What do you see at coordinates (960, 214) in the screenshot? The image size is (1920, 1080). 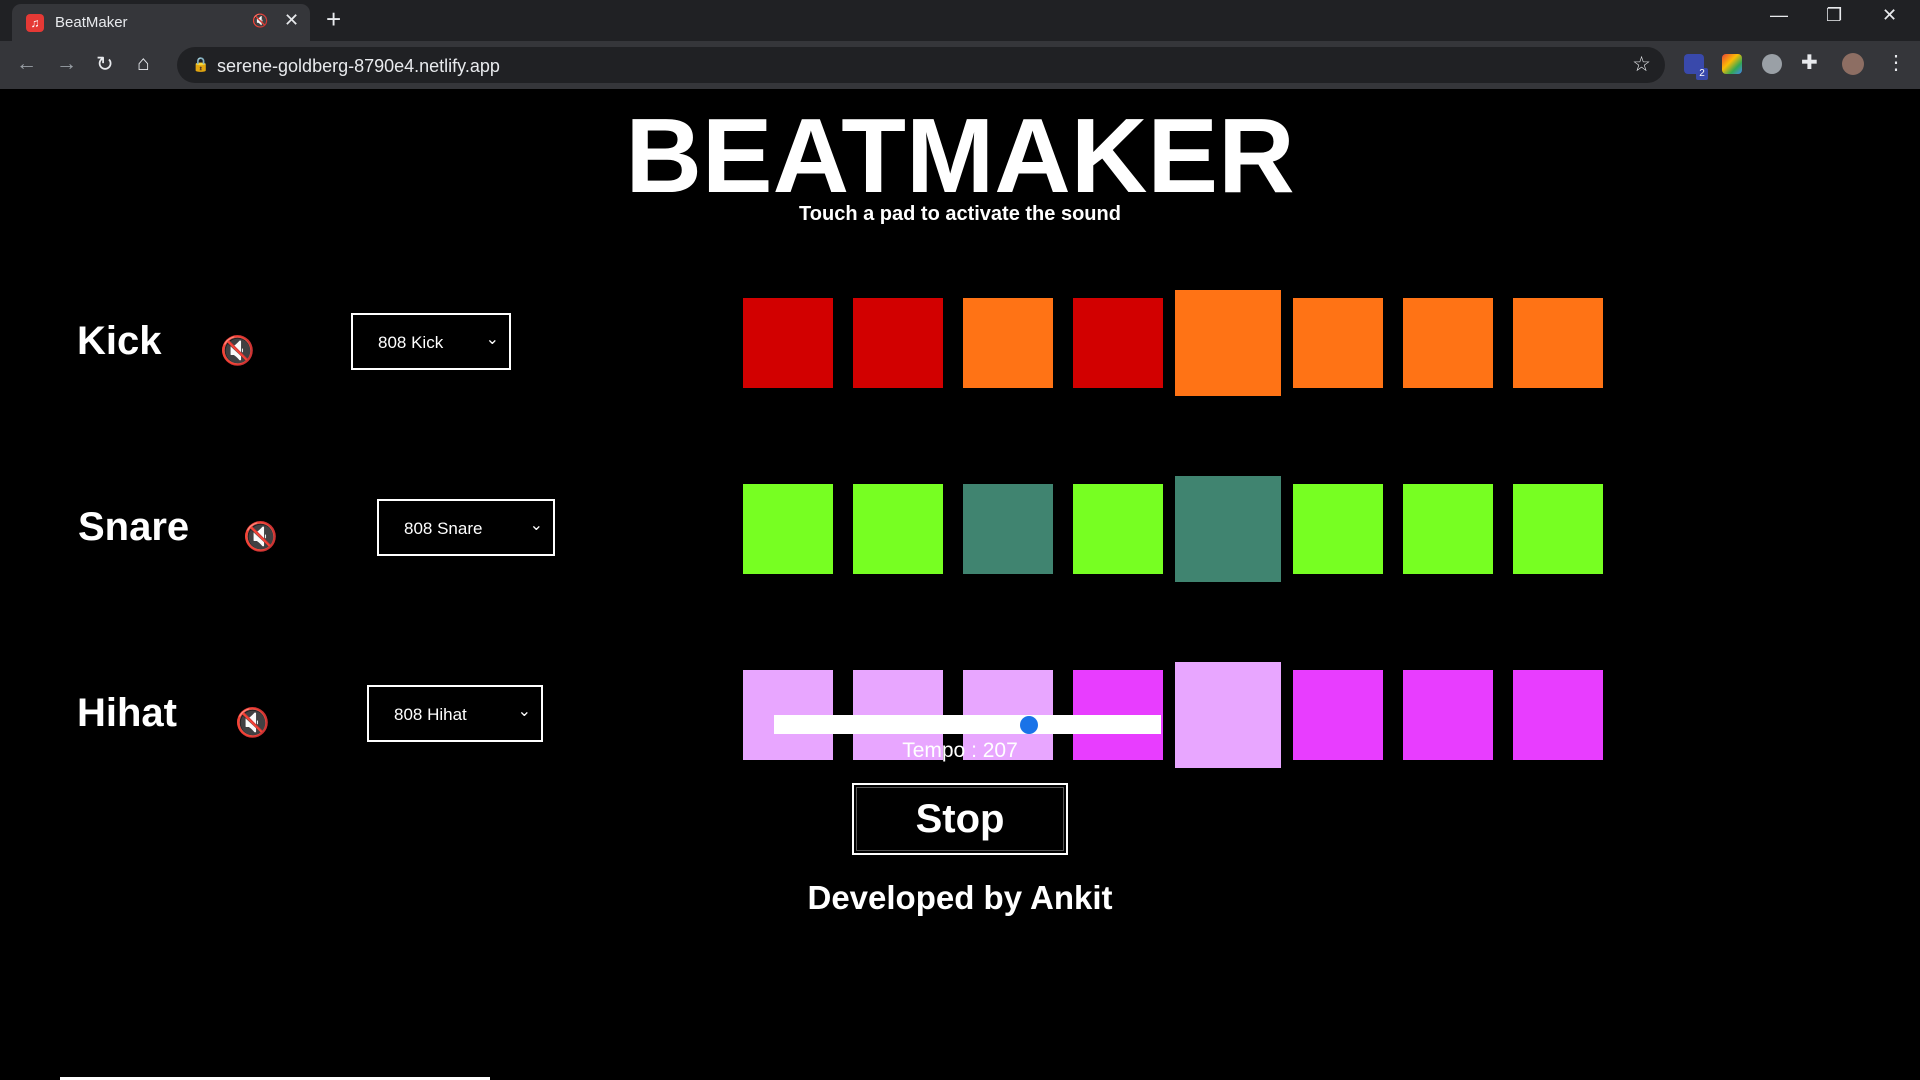 I see `page-subtitle: Touch a pad to activate the sound` at bounding box center [960, 214].